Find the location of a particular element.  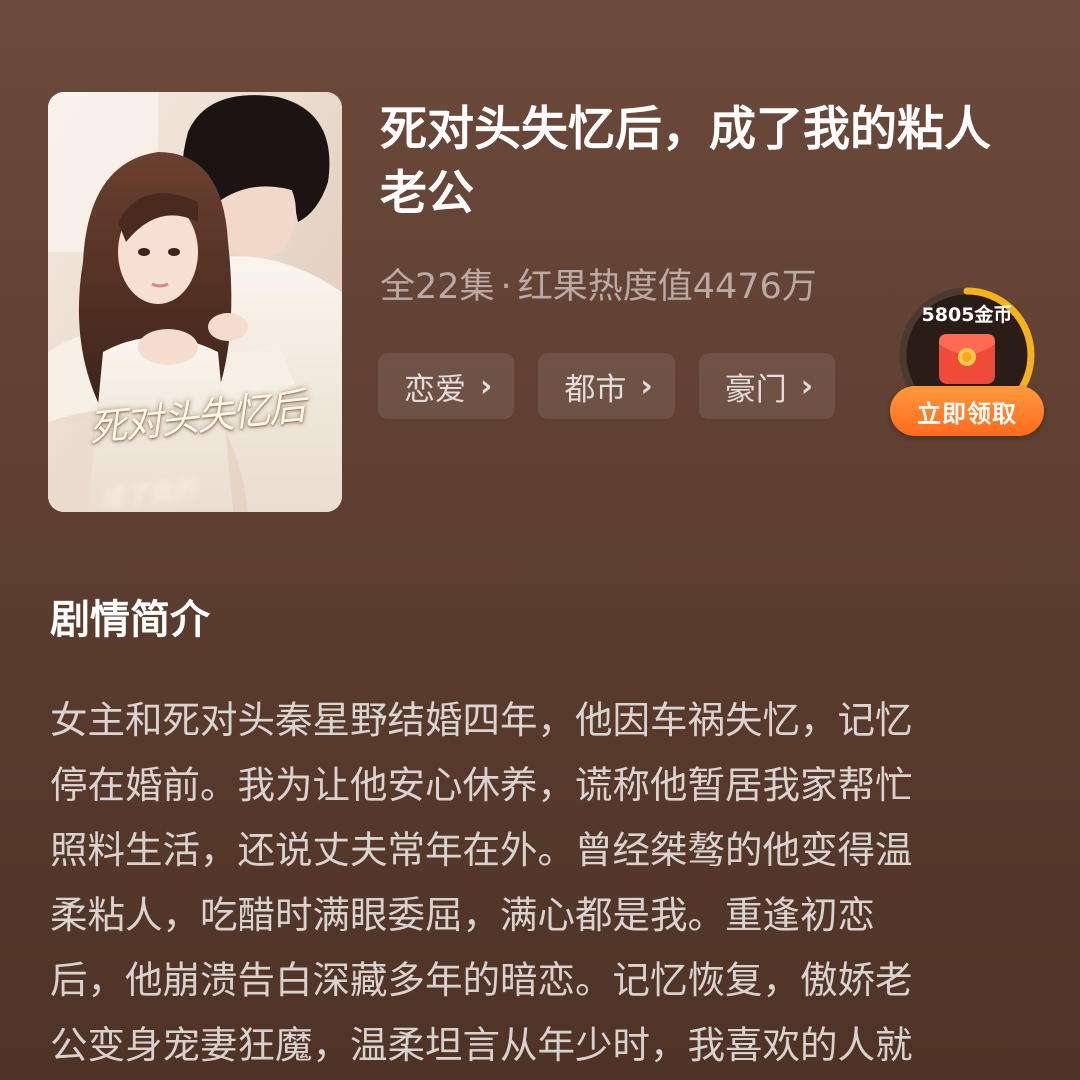

coin-amount: 5805金币 is located at coordinates (967, 315).